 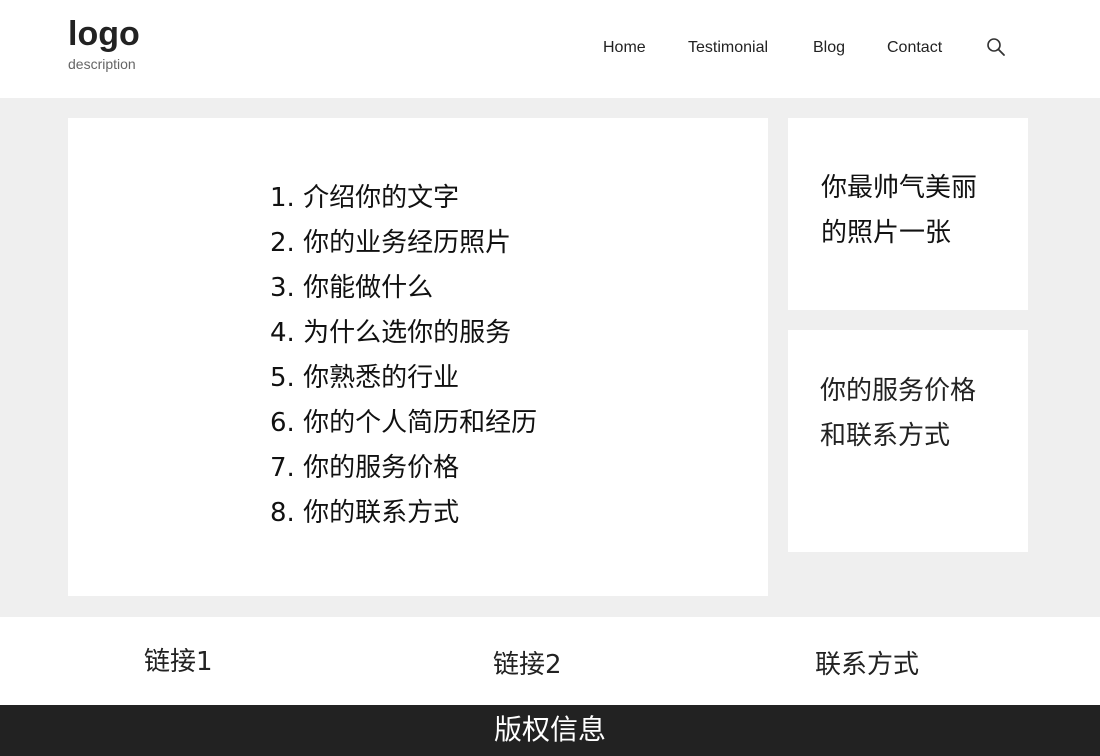 I want to click on site-logo: logo, so click(x=104, y=34).